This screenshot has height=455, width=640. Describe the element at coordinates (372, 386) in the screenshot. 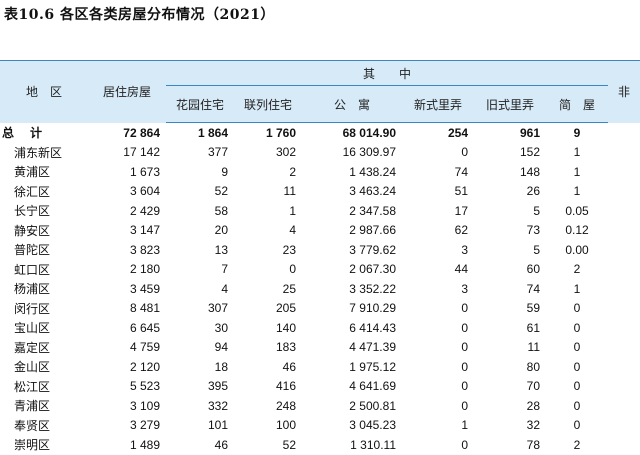

I see `cell-apartment: 4 641.69` at that location.